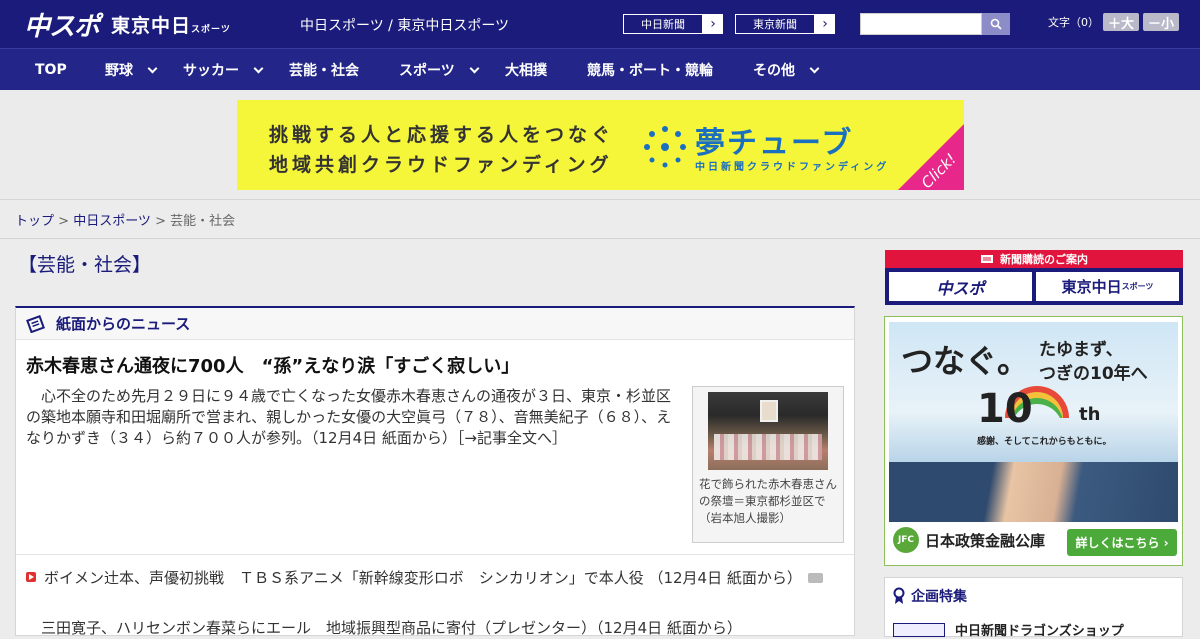 This screenshot has height=639, width=1200. Describe the element at coordinates (435, 324) in the screenshot. I see `news-box-header: 紙面からのニュース` at that location.